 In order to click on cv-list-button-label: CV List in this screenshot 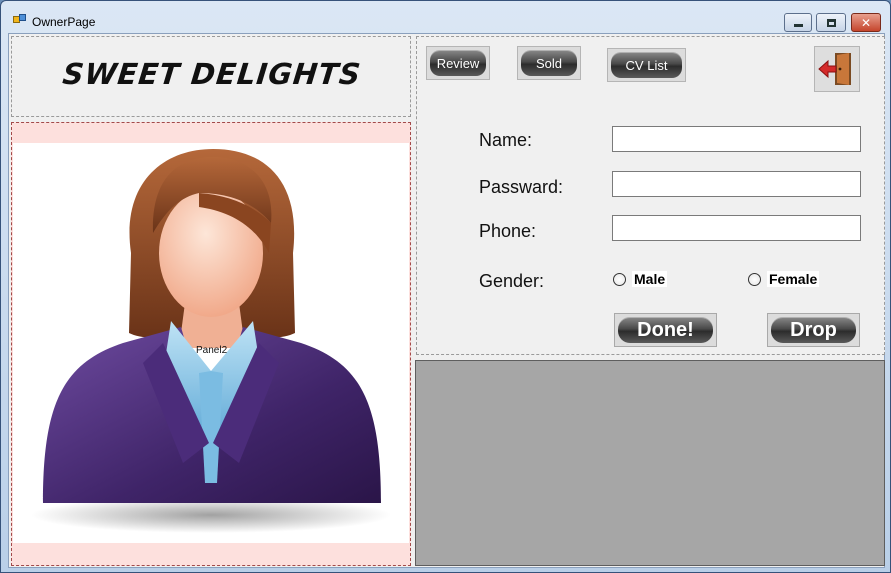, I will do `click(646, 65)`.